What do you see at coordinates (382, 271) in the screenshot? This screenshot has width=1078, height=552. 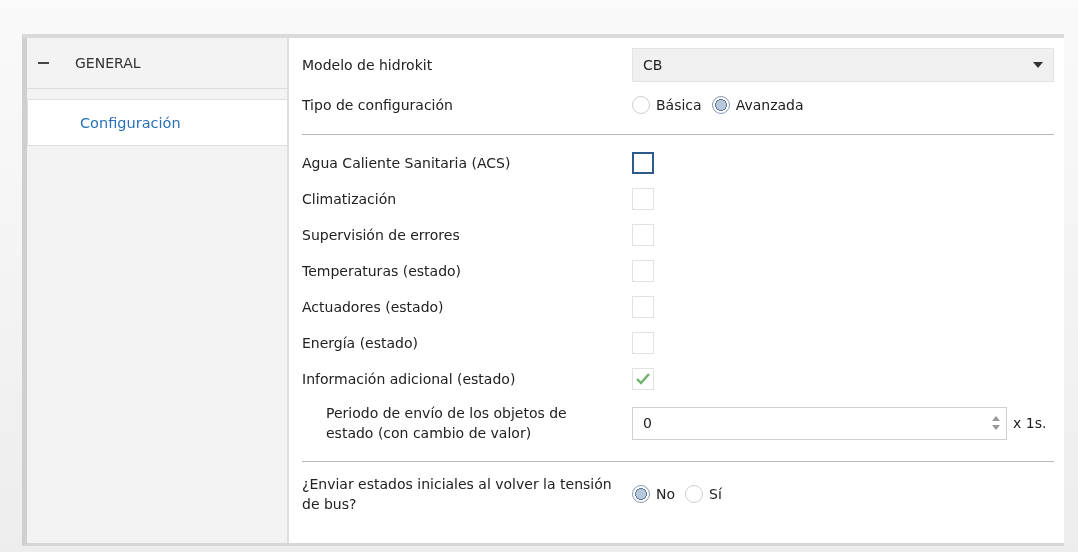 I see `option-label: Temperaturas (estado)` at bounding box center [382, 271].